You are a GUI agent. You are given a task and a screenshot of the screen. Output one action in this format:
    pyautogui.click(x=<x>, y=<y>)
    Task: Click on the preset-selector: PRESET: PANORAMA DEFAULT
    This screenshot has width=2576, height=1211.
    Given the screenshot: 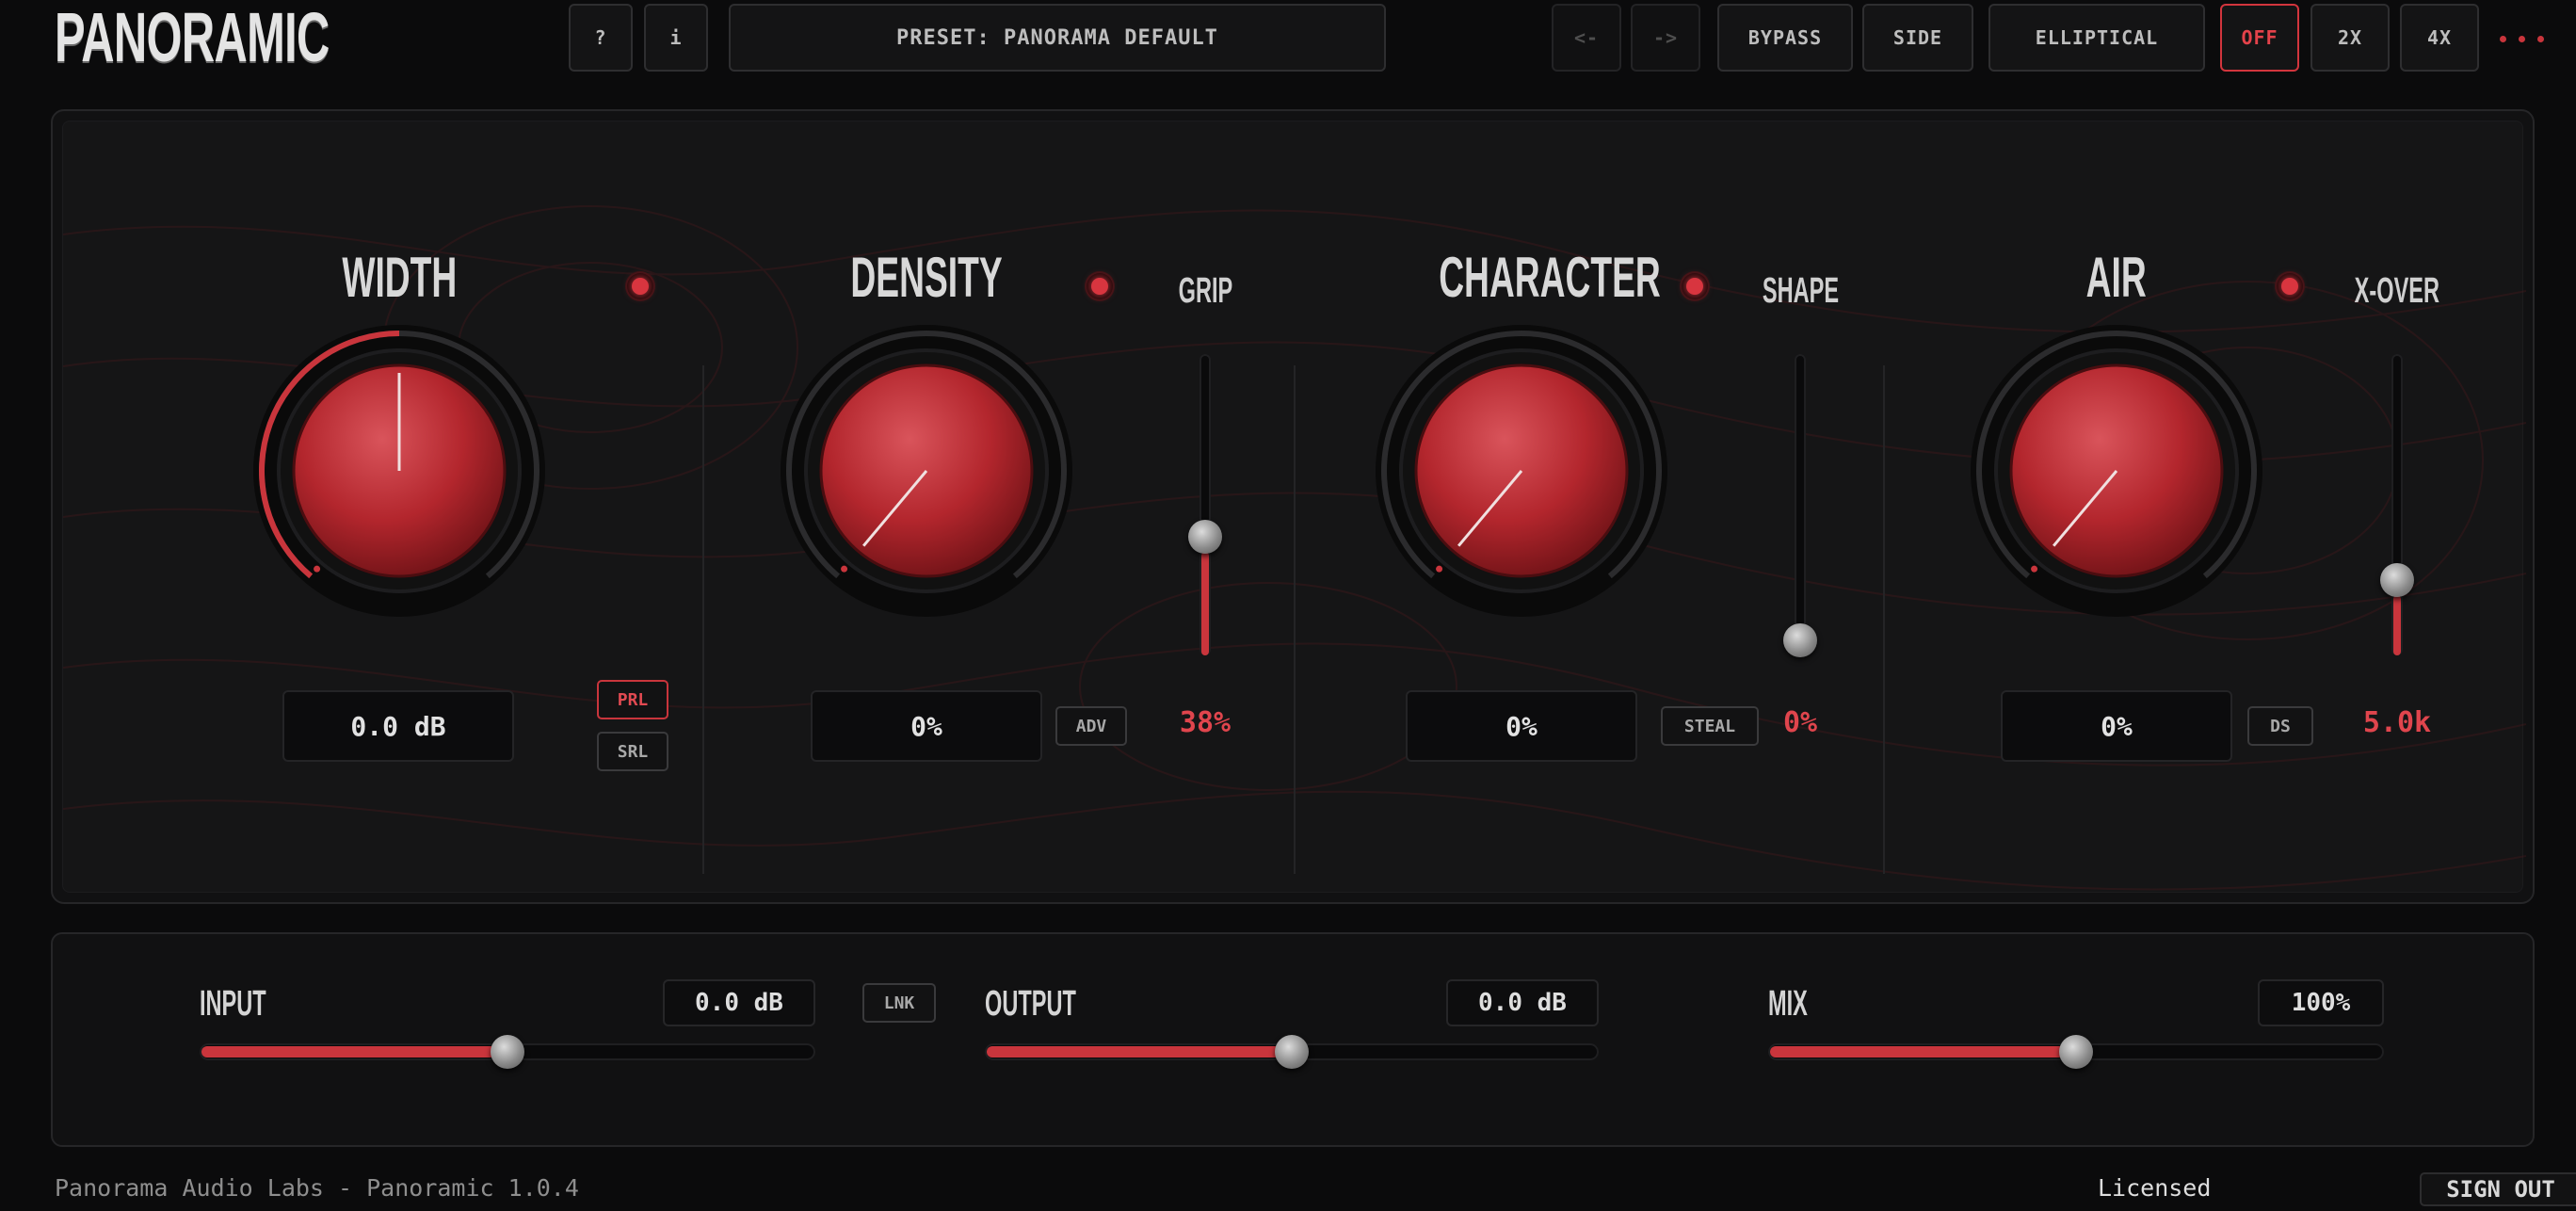 What is the action you would take?
    pyautogui.click(x=1057, y=38)
    